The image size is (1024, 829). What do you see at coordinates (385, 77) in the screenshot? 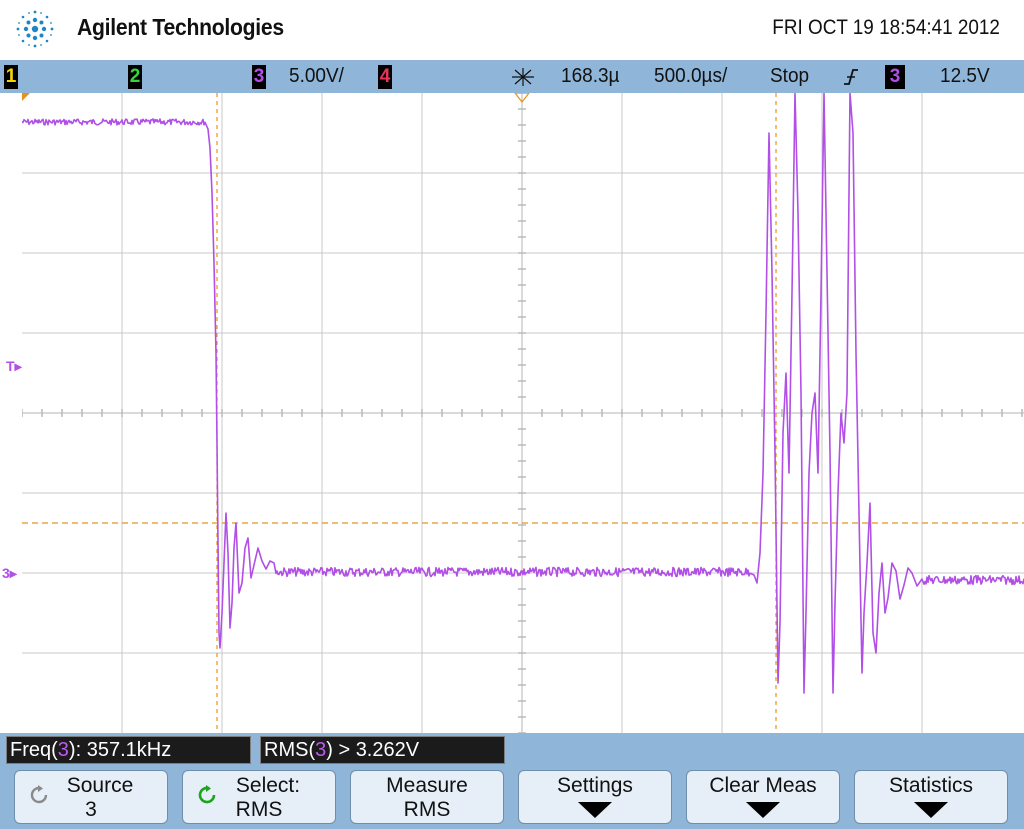
I see `channel-4-indicator: 4` at bounding box center [385, 77].